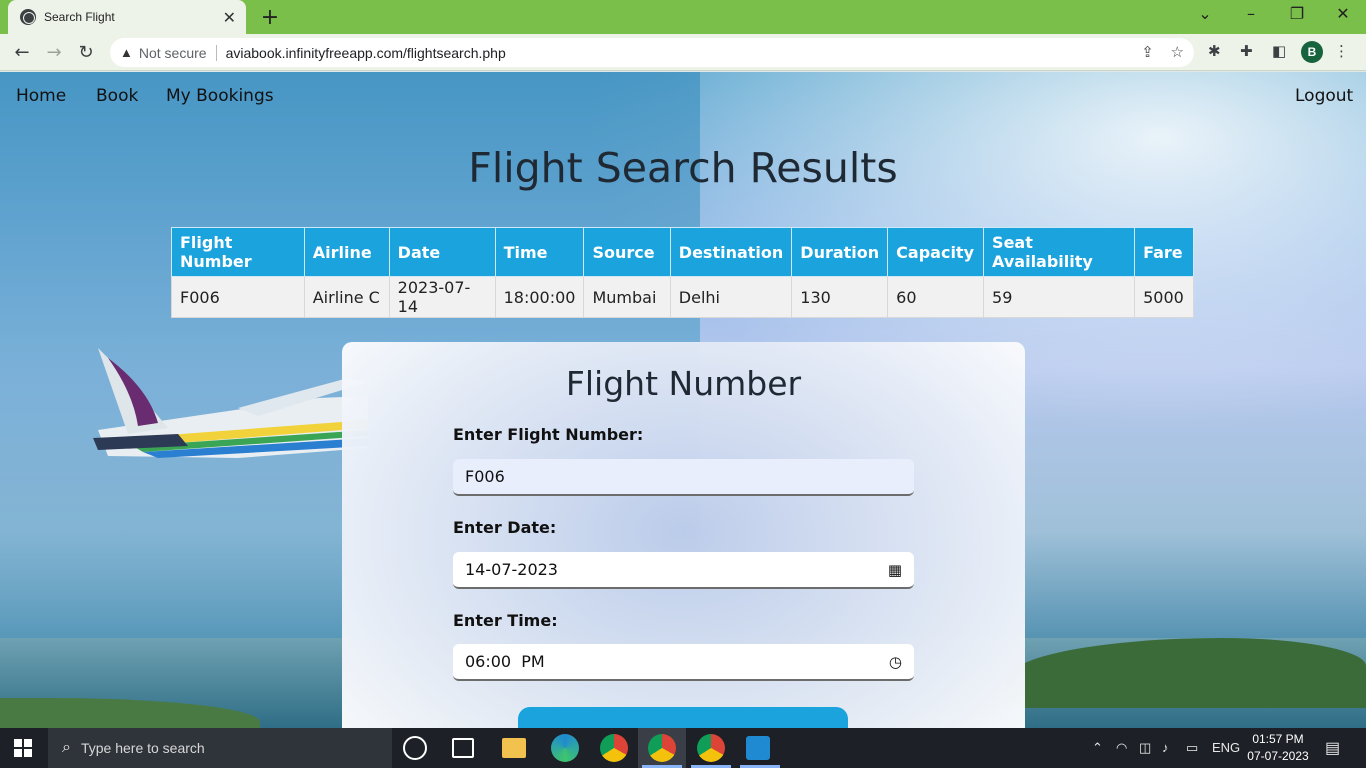 The image size is (1366, 768). What do you see at coordinates (442, 252) in the screenshot?
I see `column-header: Date` at bounding box center [442, 252].